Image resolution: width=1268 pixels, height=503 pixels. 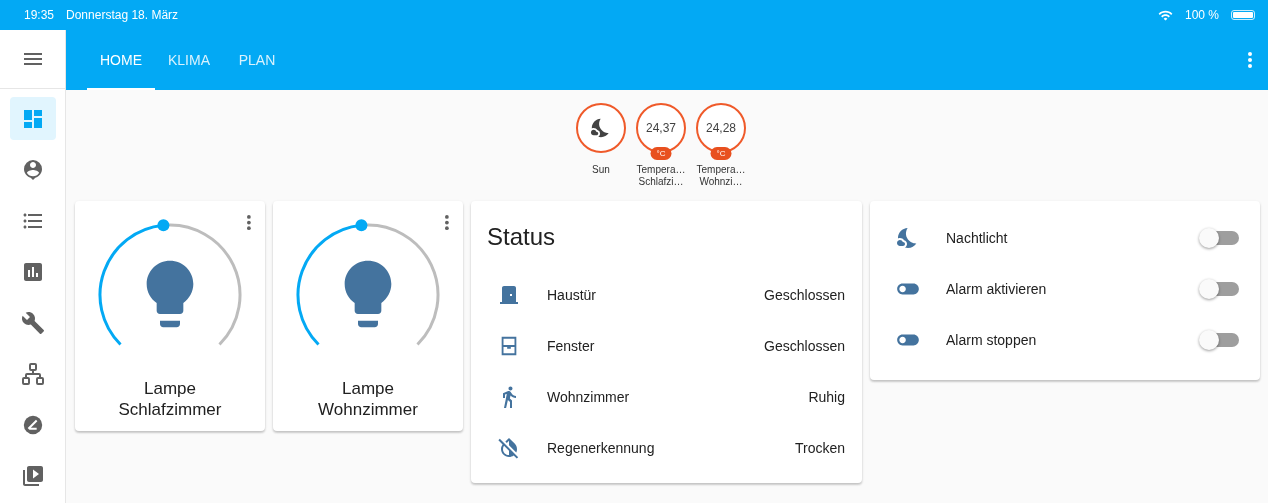 I want to click on state-badge, so click(x=601, y=128).